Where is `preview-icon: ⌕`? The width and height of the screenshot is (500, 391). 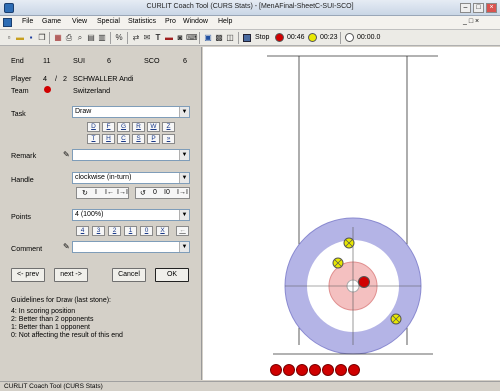 preview-icon: ⌕ is located at coordinates (80, 37).